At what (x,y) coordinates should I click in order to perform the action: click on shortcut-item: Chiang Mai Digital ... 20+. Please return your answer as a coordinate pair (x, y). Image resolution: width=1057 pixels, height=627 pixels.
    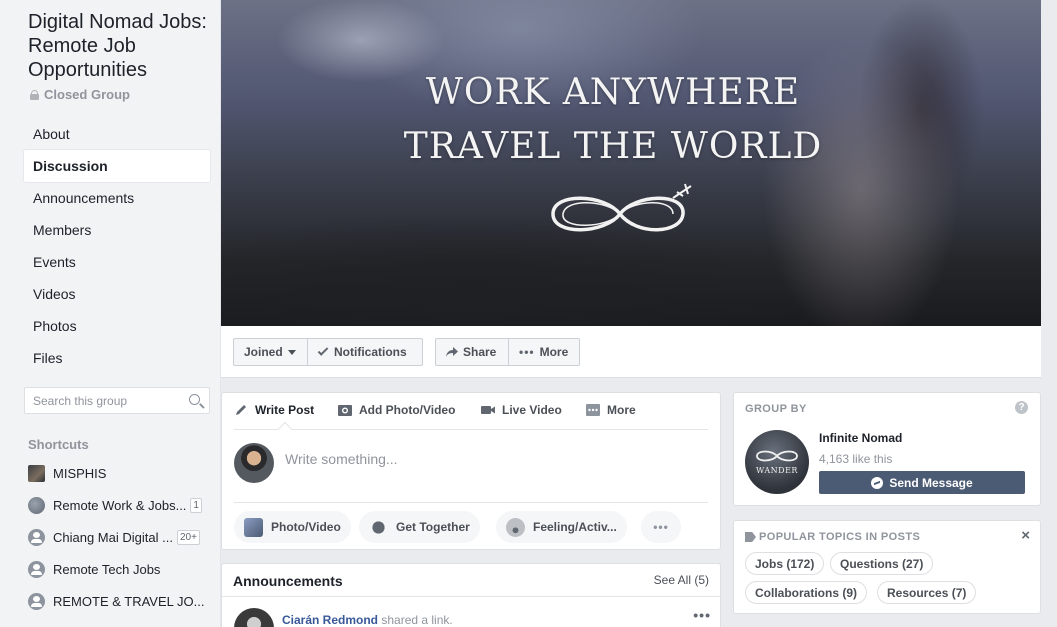
    Looking at the image, I should click on (120, 537).